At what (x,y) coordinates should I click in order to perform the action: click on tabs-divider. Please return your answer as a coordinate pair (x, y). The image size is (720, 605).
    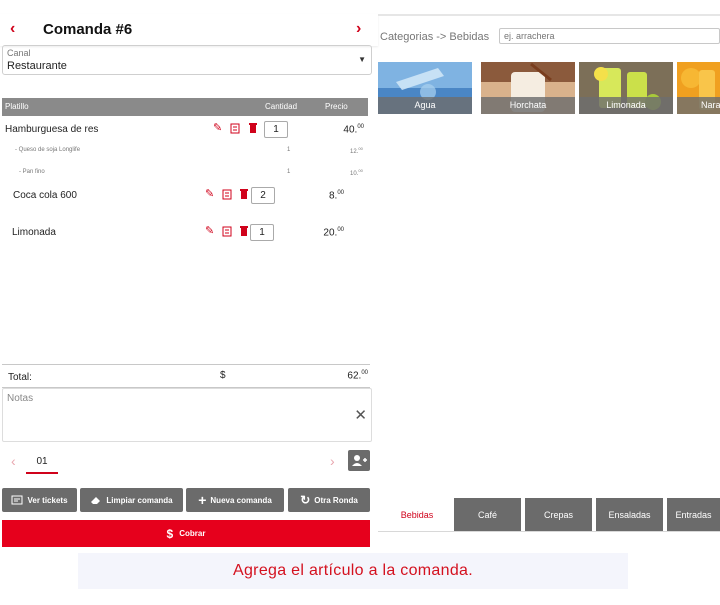
    Looking at the image, I should click on (549, 531).